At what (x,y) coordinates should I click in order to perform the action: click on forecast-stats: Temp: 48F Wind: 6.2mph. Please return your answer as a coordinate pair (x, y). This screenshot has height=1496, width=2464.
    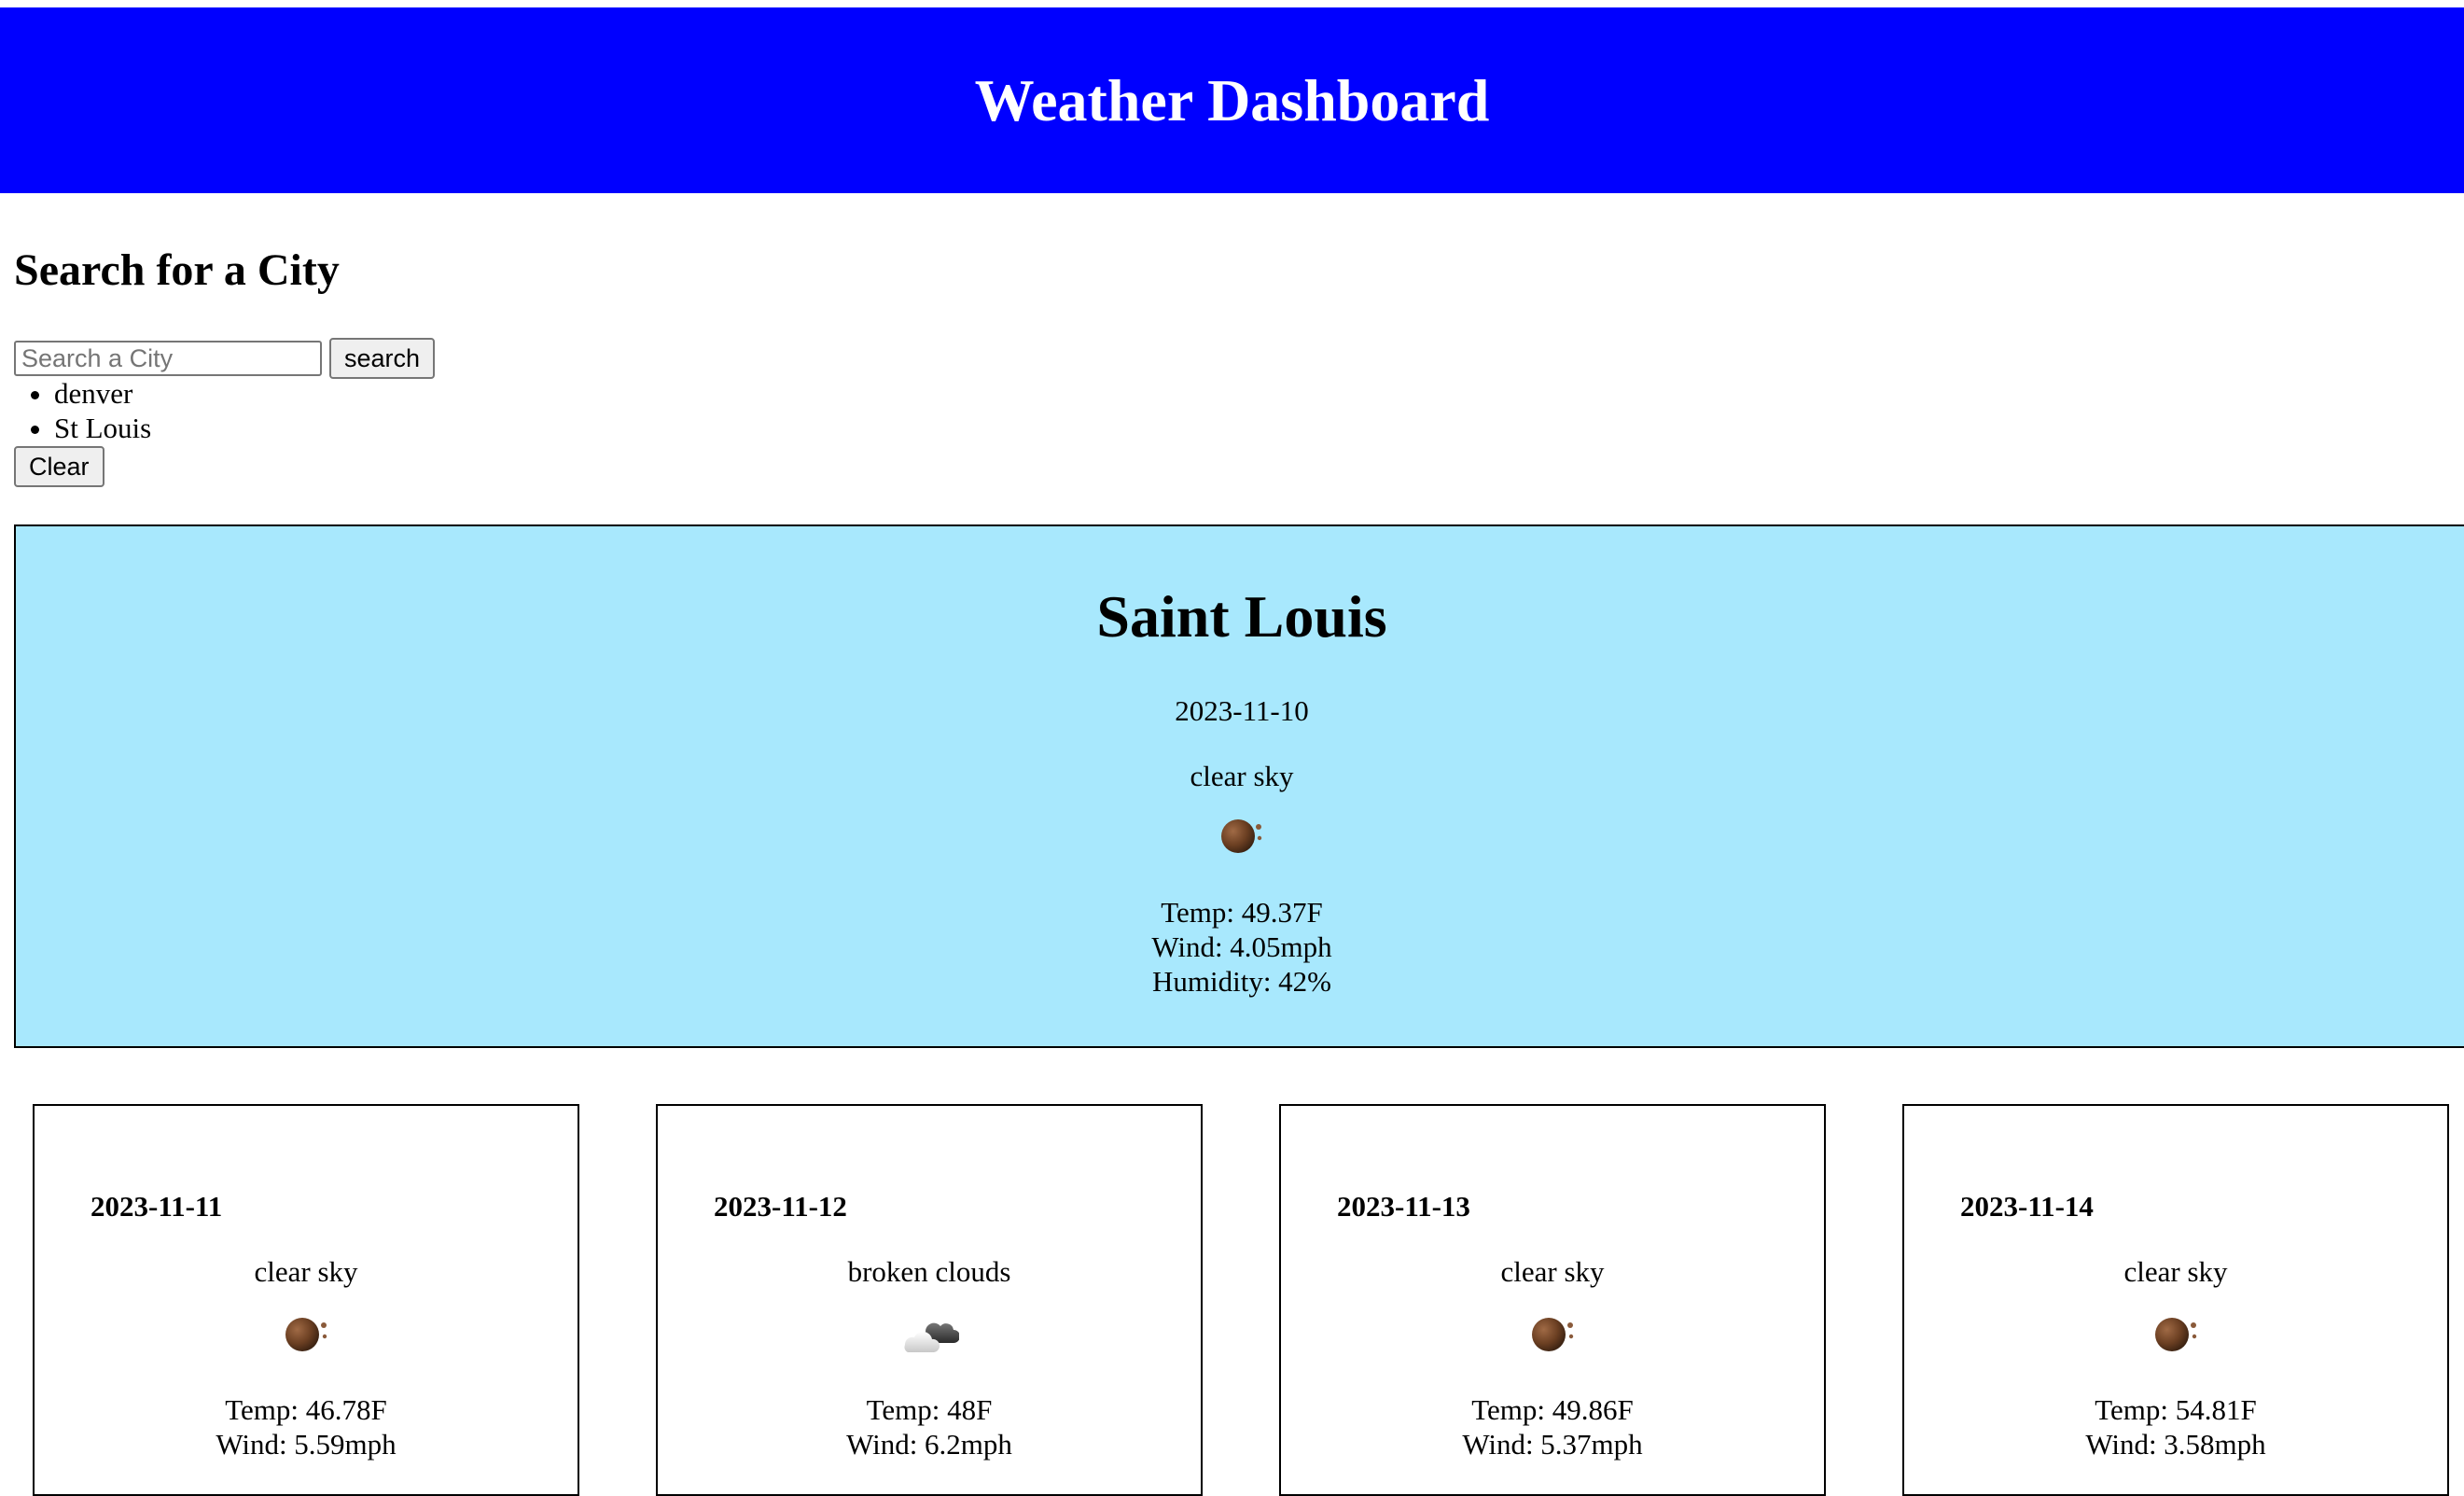
    Looking at the image, I should click on (929, 1426).